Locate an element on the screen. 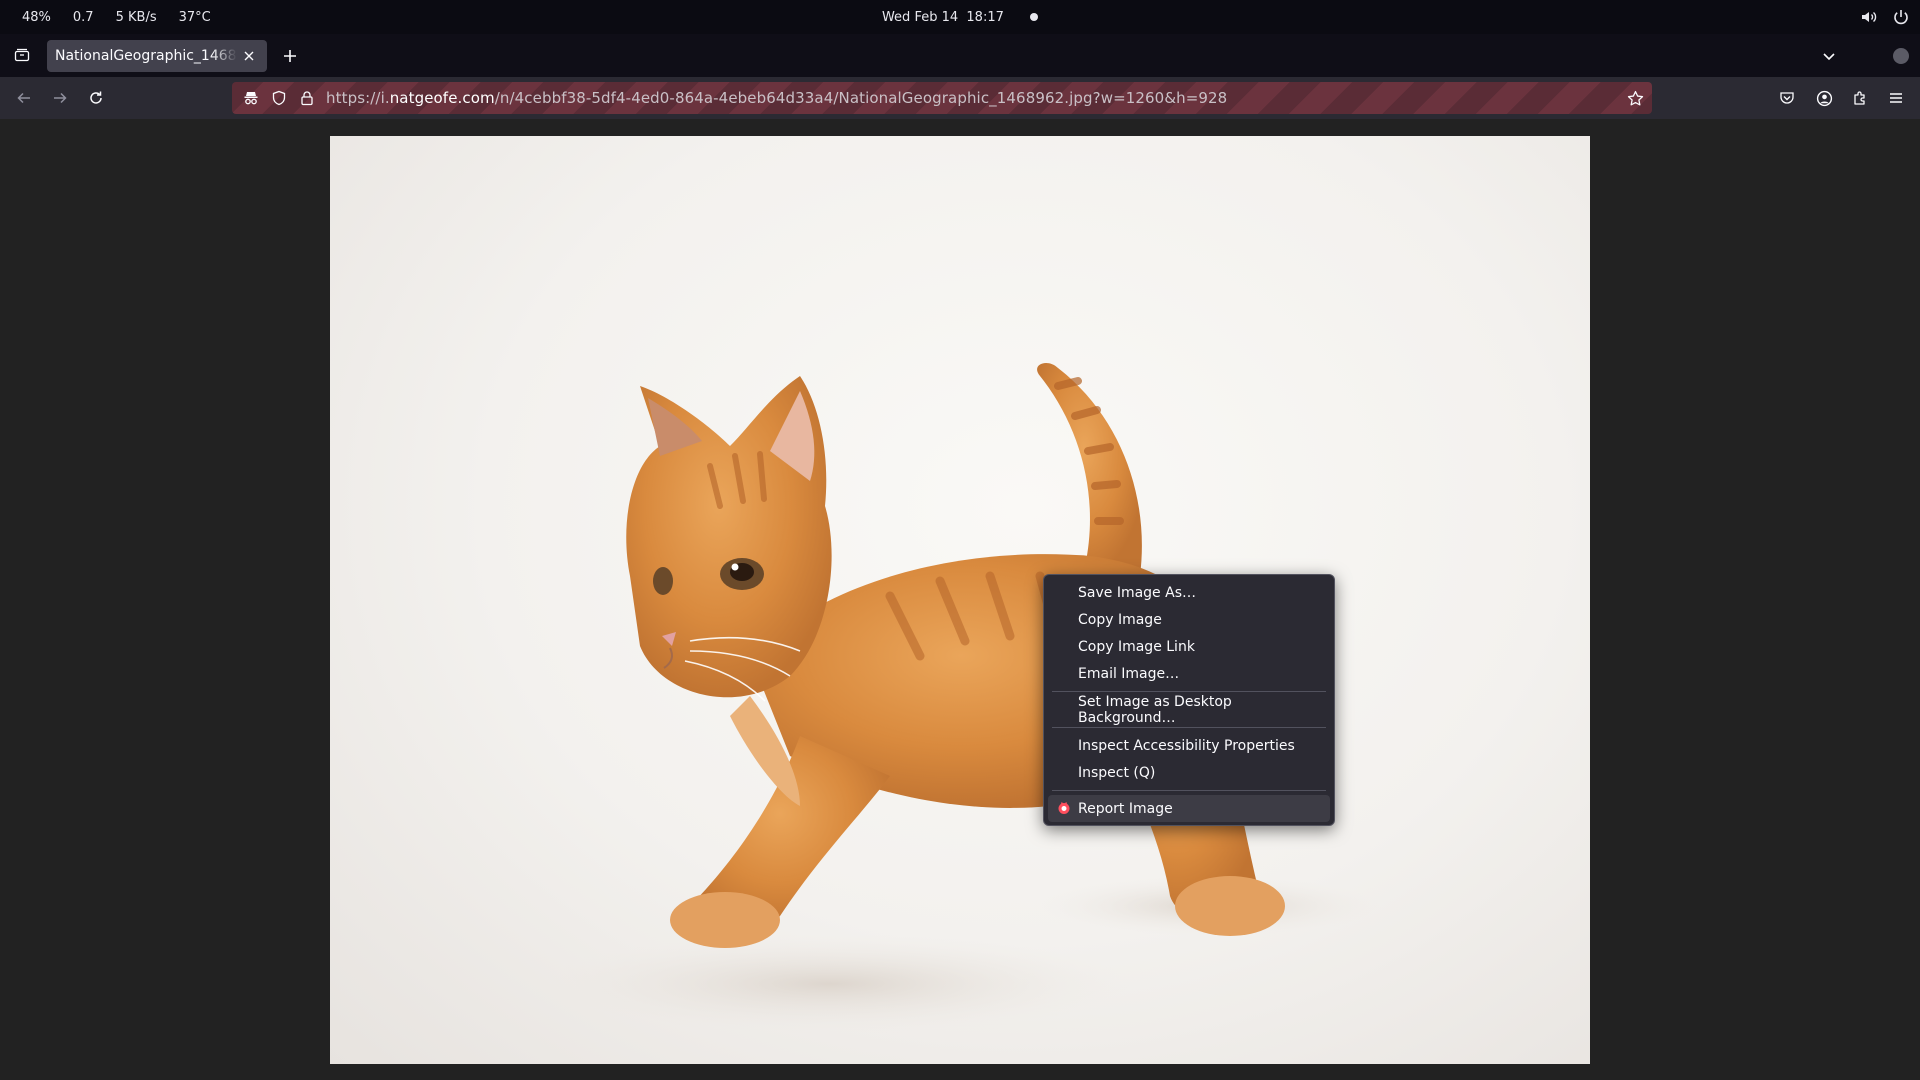 The image size is (1920, 1080). clock: Wed Feb 14 18:17 is located at coordinates (943, 17).